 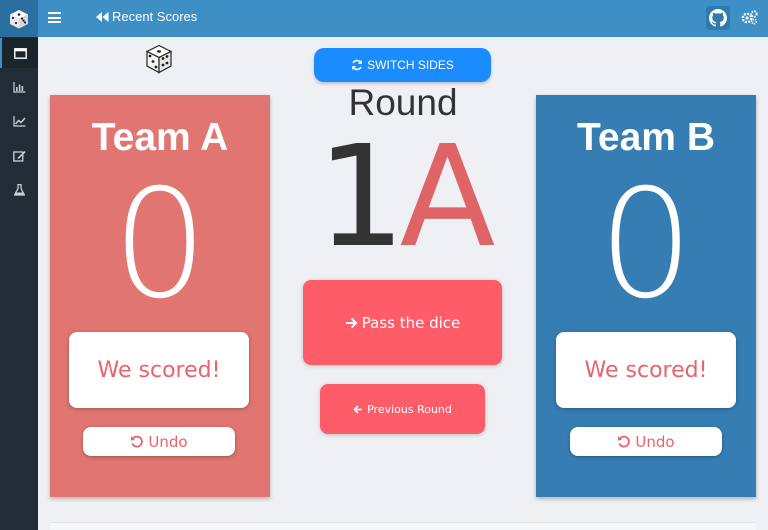 I want to click on round-side: A, so click(x=447, y=197).